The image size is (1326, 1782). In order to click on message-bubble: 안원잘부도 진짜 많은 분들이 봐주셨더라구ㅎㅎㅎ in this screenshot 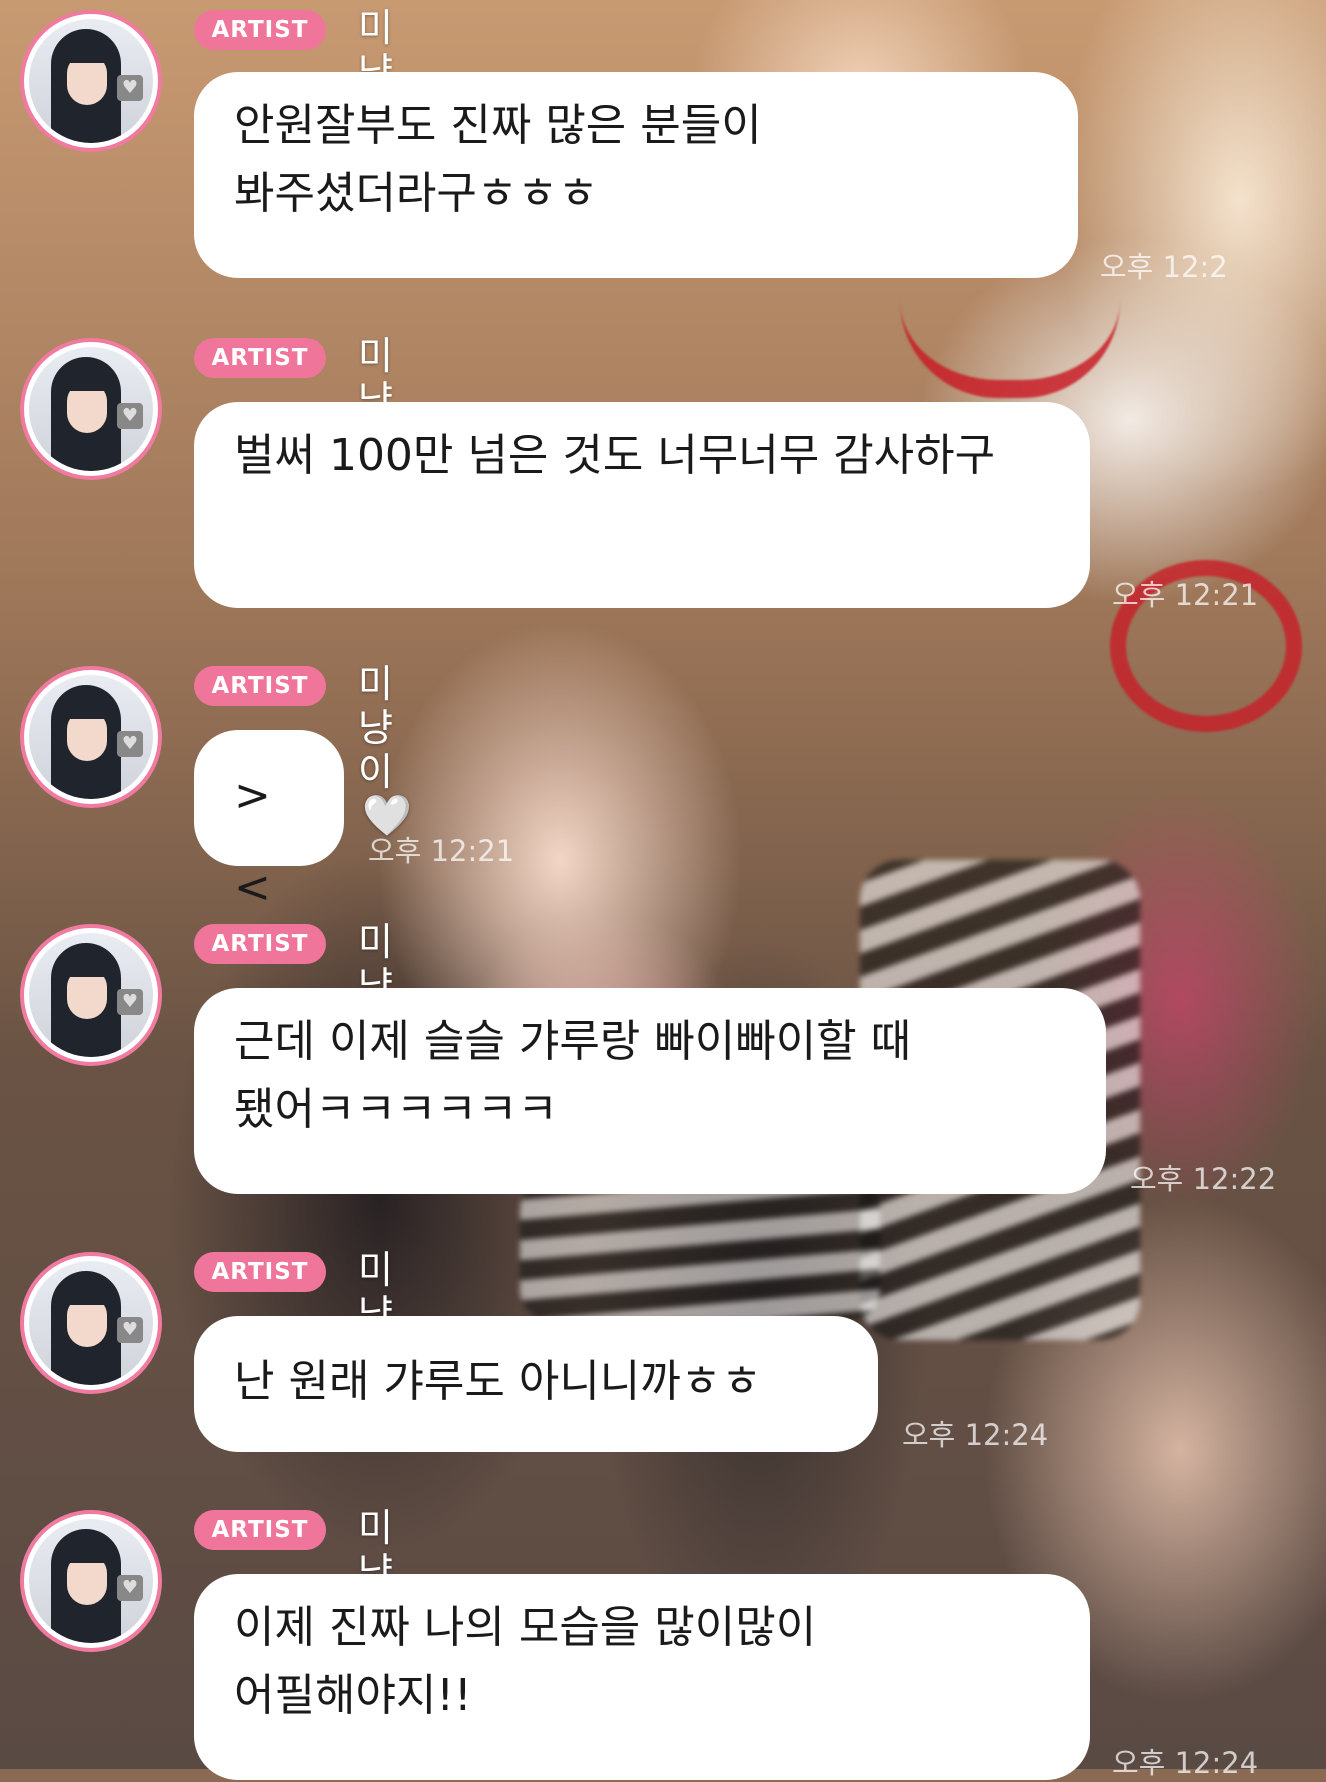, I will do `click(636, 175)`.